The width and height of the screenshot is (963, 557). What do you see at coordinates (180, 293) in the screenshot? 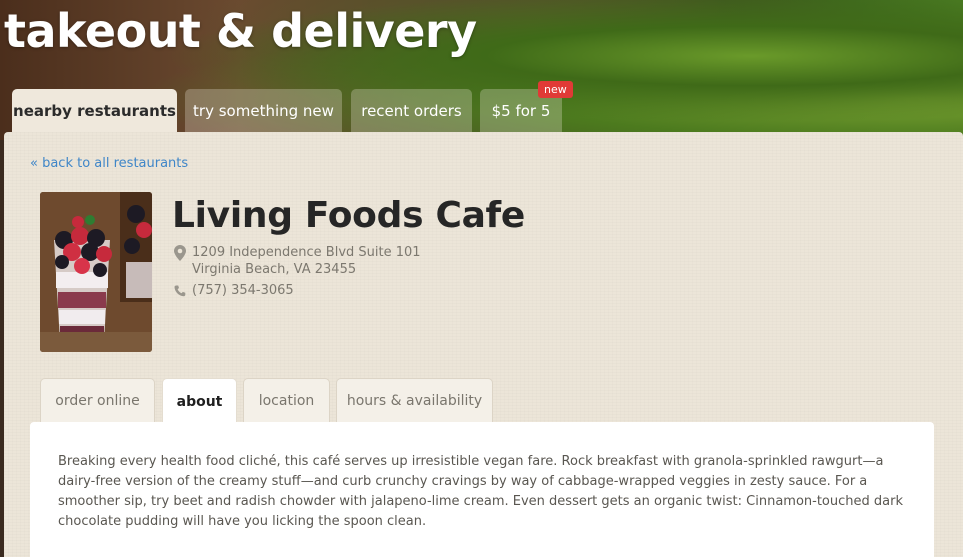
I see `phone-icon` at bounding box center [180, 293].